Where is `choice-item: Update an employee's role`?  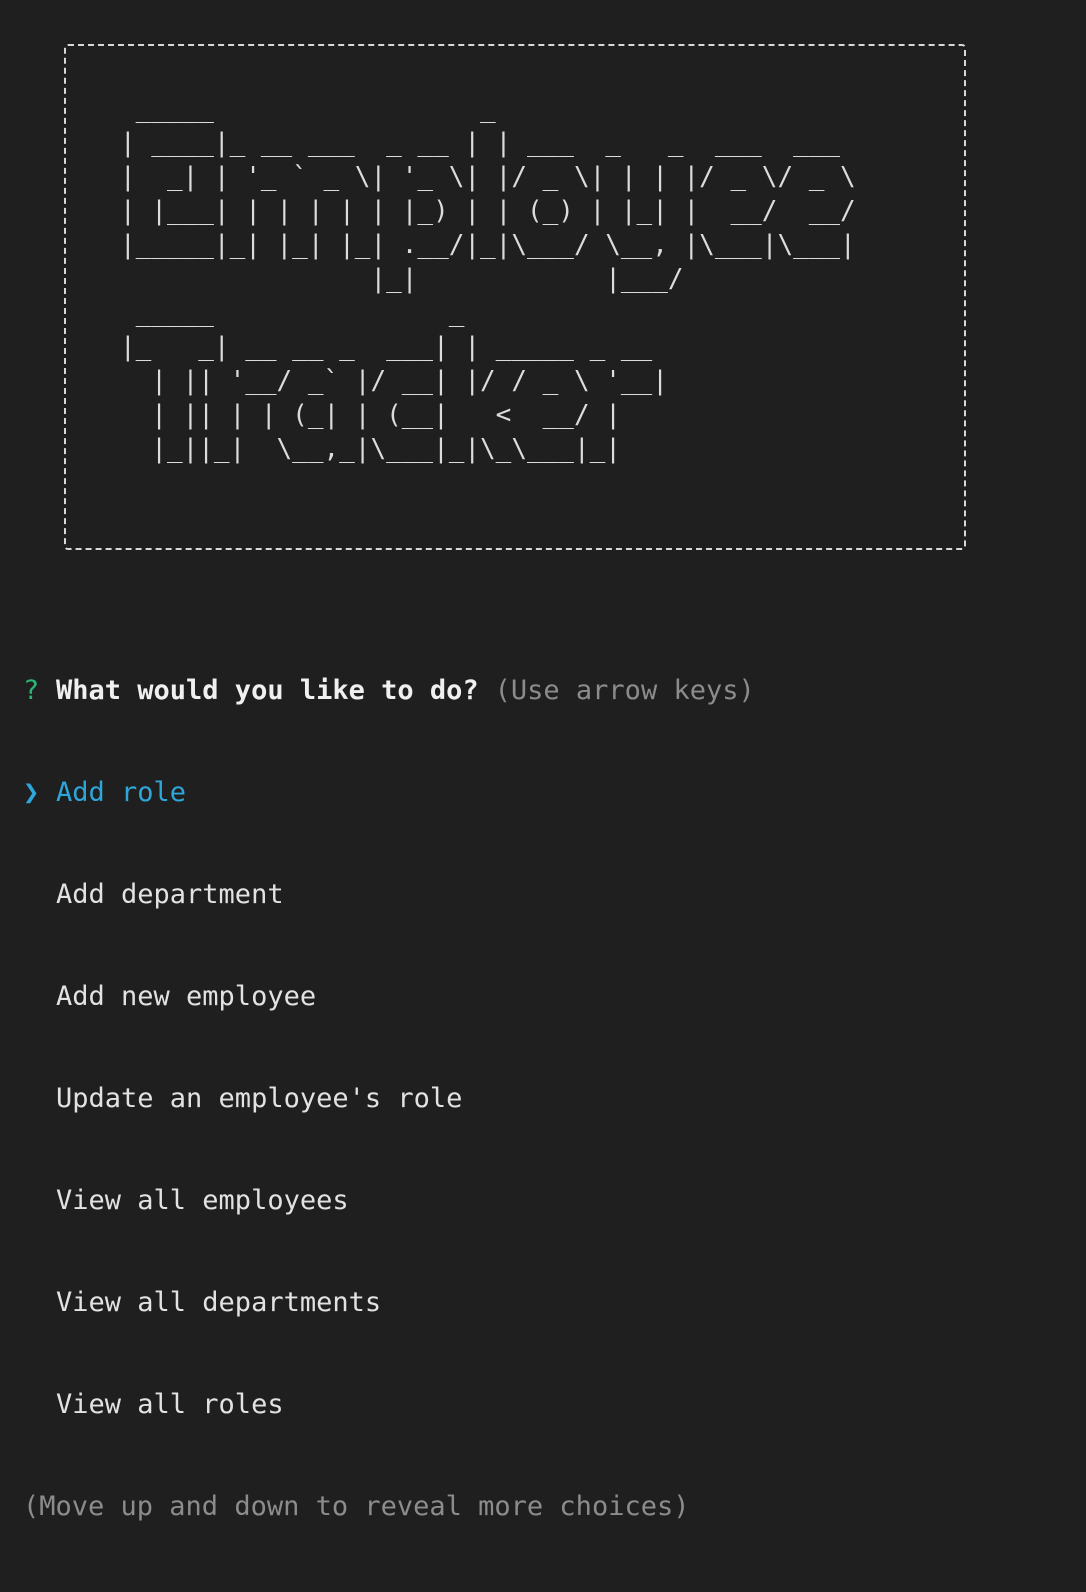 choice-item: Update an employee's role is located at coordinates (389, 1099).